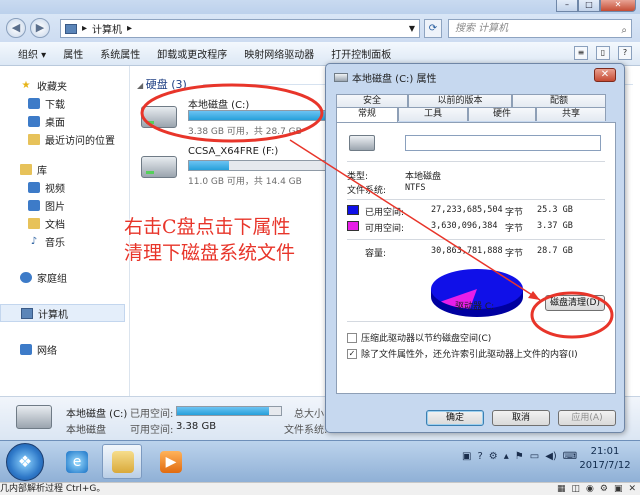 This screenshot has width=640, height=495. I want to click on index-option: ✓ 除了文件属性外，还允许索引此驱动器上文件的内容(I), so click(462, 353).